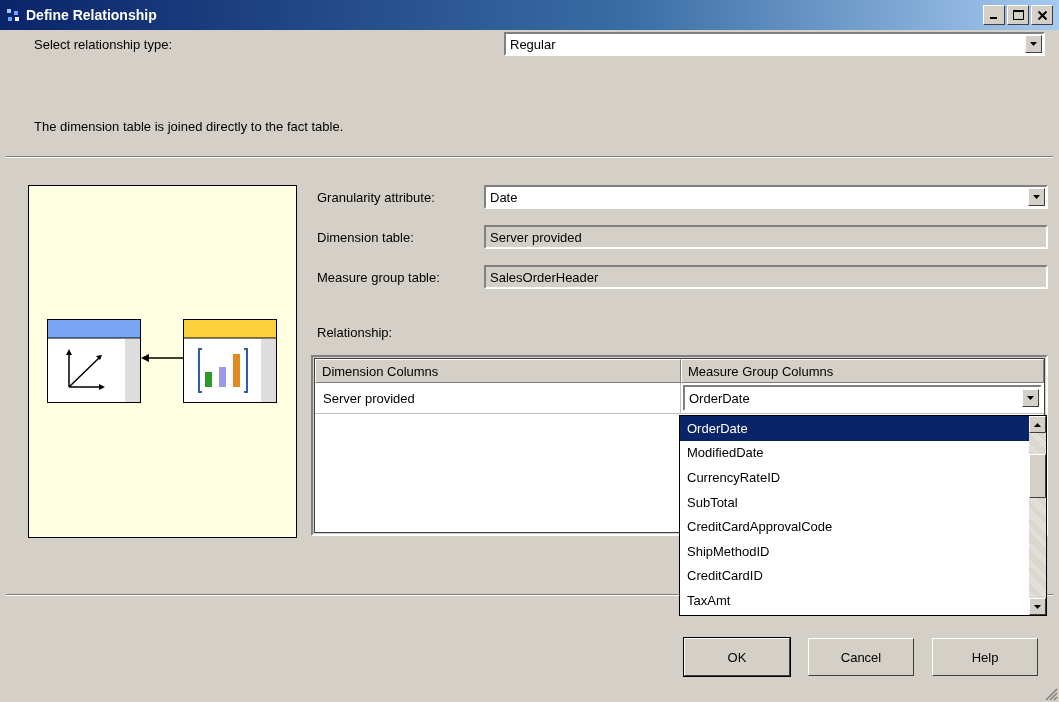 The width and height of the screenshot is (1059, 702). What do you see at coordinates (498, 371) in the screenshot?
I see `column-header: Dimension Columns` at bounding box center [498, 371].